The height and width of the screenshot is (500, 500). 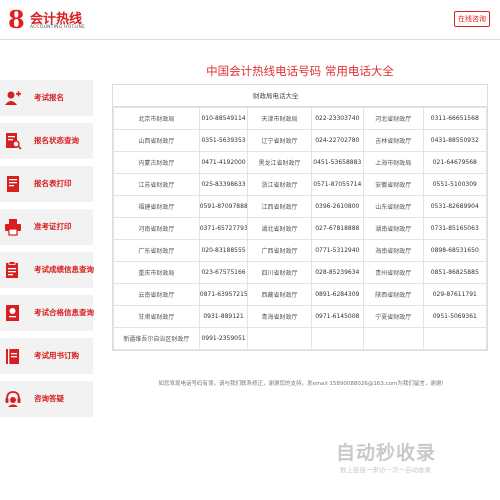 What do you see at coordinates (455, 272) in the screenshot?
I see `phone-number-cell: 0851-86825885` at bounding box center [455, 272].